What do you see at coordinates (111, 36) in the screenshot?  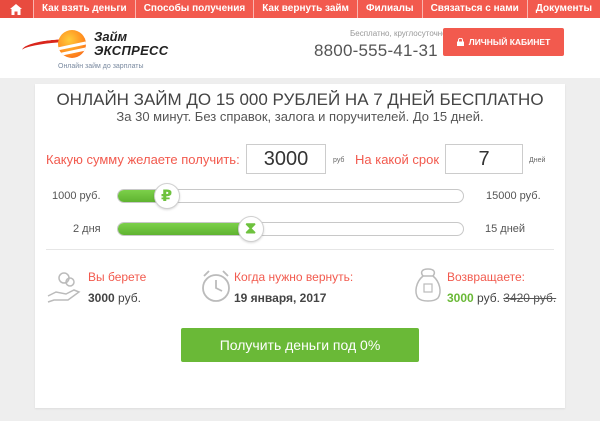 I see `logo-title-line1: Займ` at bounding box center [111, 36].